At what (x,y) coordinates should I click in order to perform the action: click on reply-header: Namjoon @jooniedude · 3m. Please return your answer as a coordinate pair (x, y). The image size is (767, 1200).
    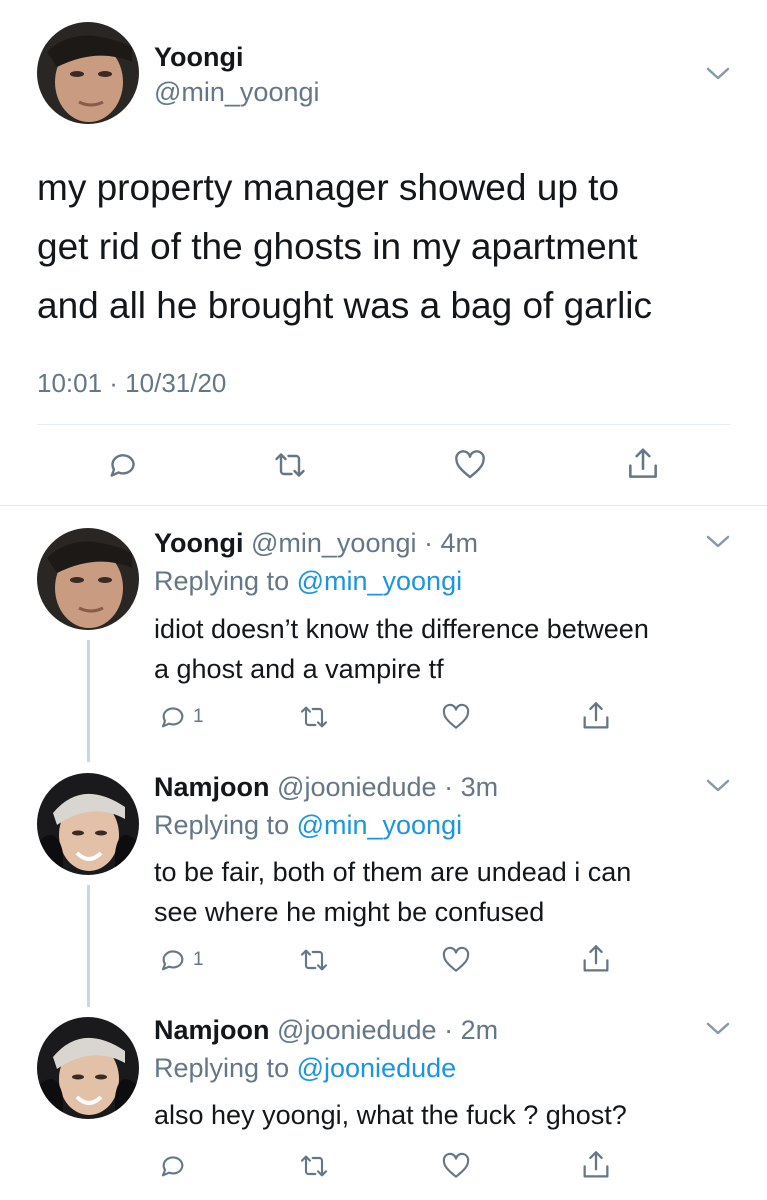
    Looking at the image, I should click on (326, 787).